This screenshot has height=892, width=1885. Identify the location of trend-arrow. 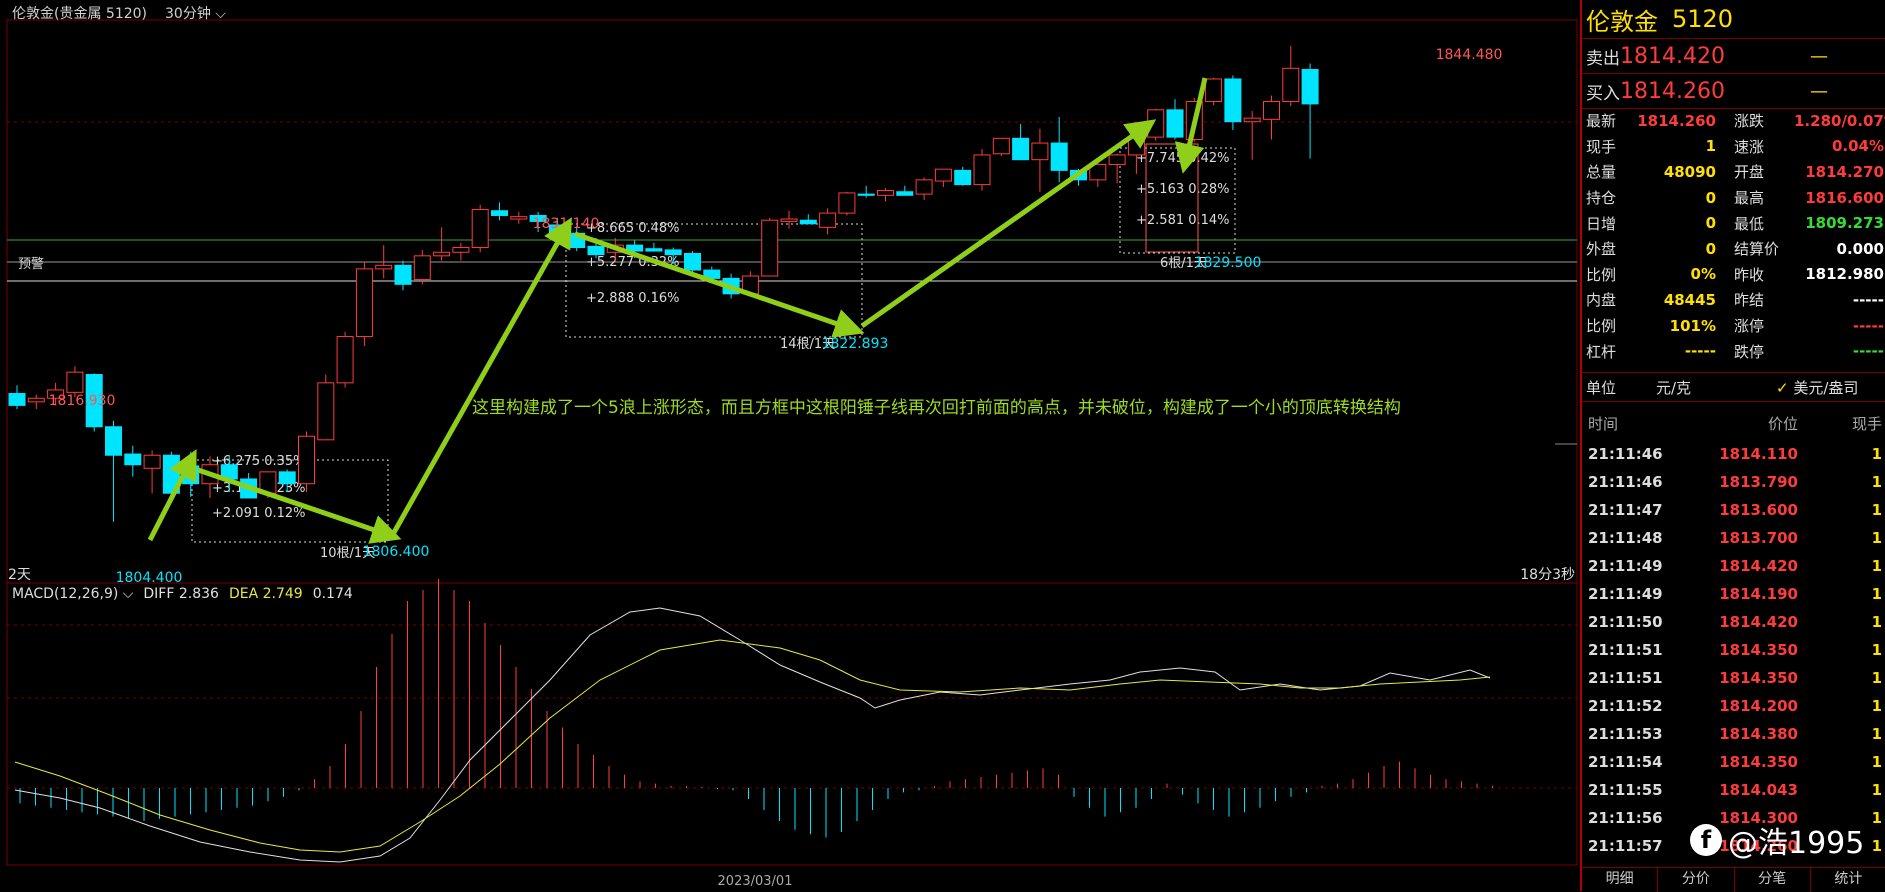
(719, 284).